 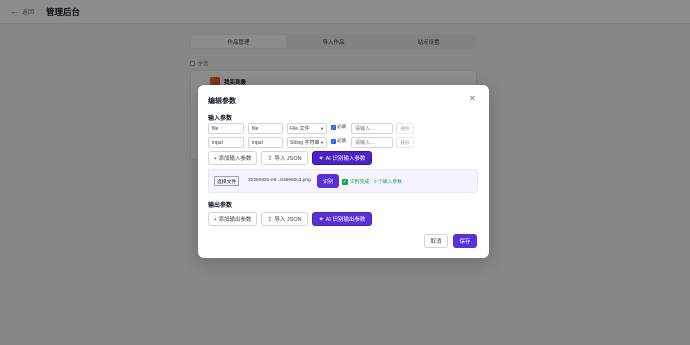 What do you see at coordinates (279, 180) in the screenshot?
I see `selected-file-name: 20250831-e9...636960cd.png` at bounding box center [279, 180].